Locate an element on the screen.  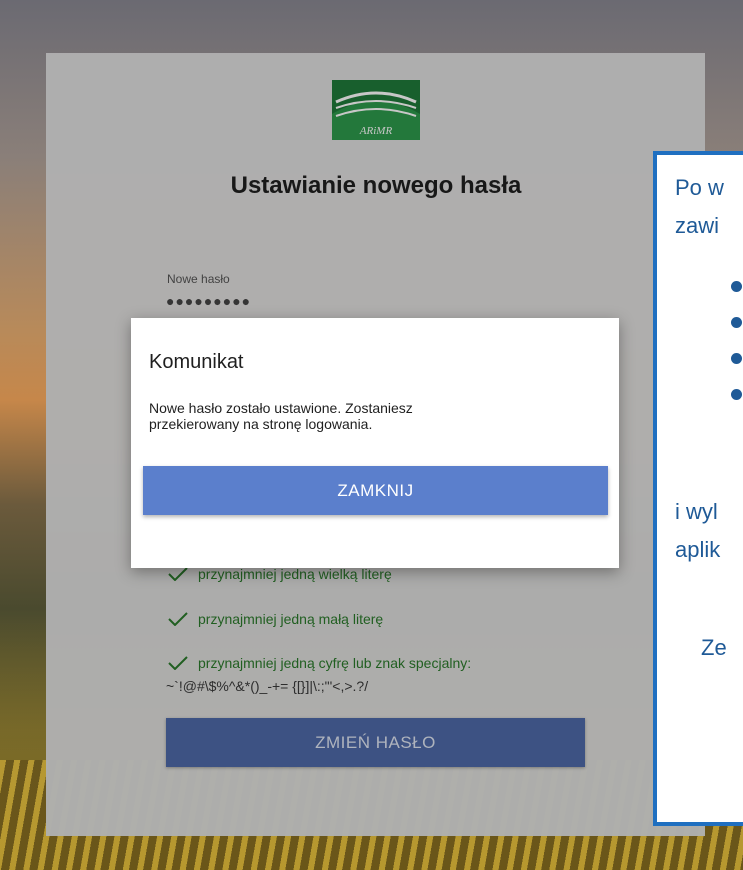
close-button: ZAMKNIJ is located at coordinates (375, 490).